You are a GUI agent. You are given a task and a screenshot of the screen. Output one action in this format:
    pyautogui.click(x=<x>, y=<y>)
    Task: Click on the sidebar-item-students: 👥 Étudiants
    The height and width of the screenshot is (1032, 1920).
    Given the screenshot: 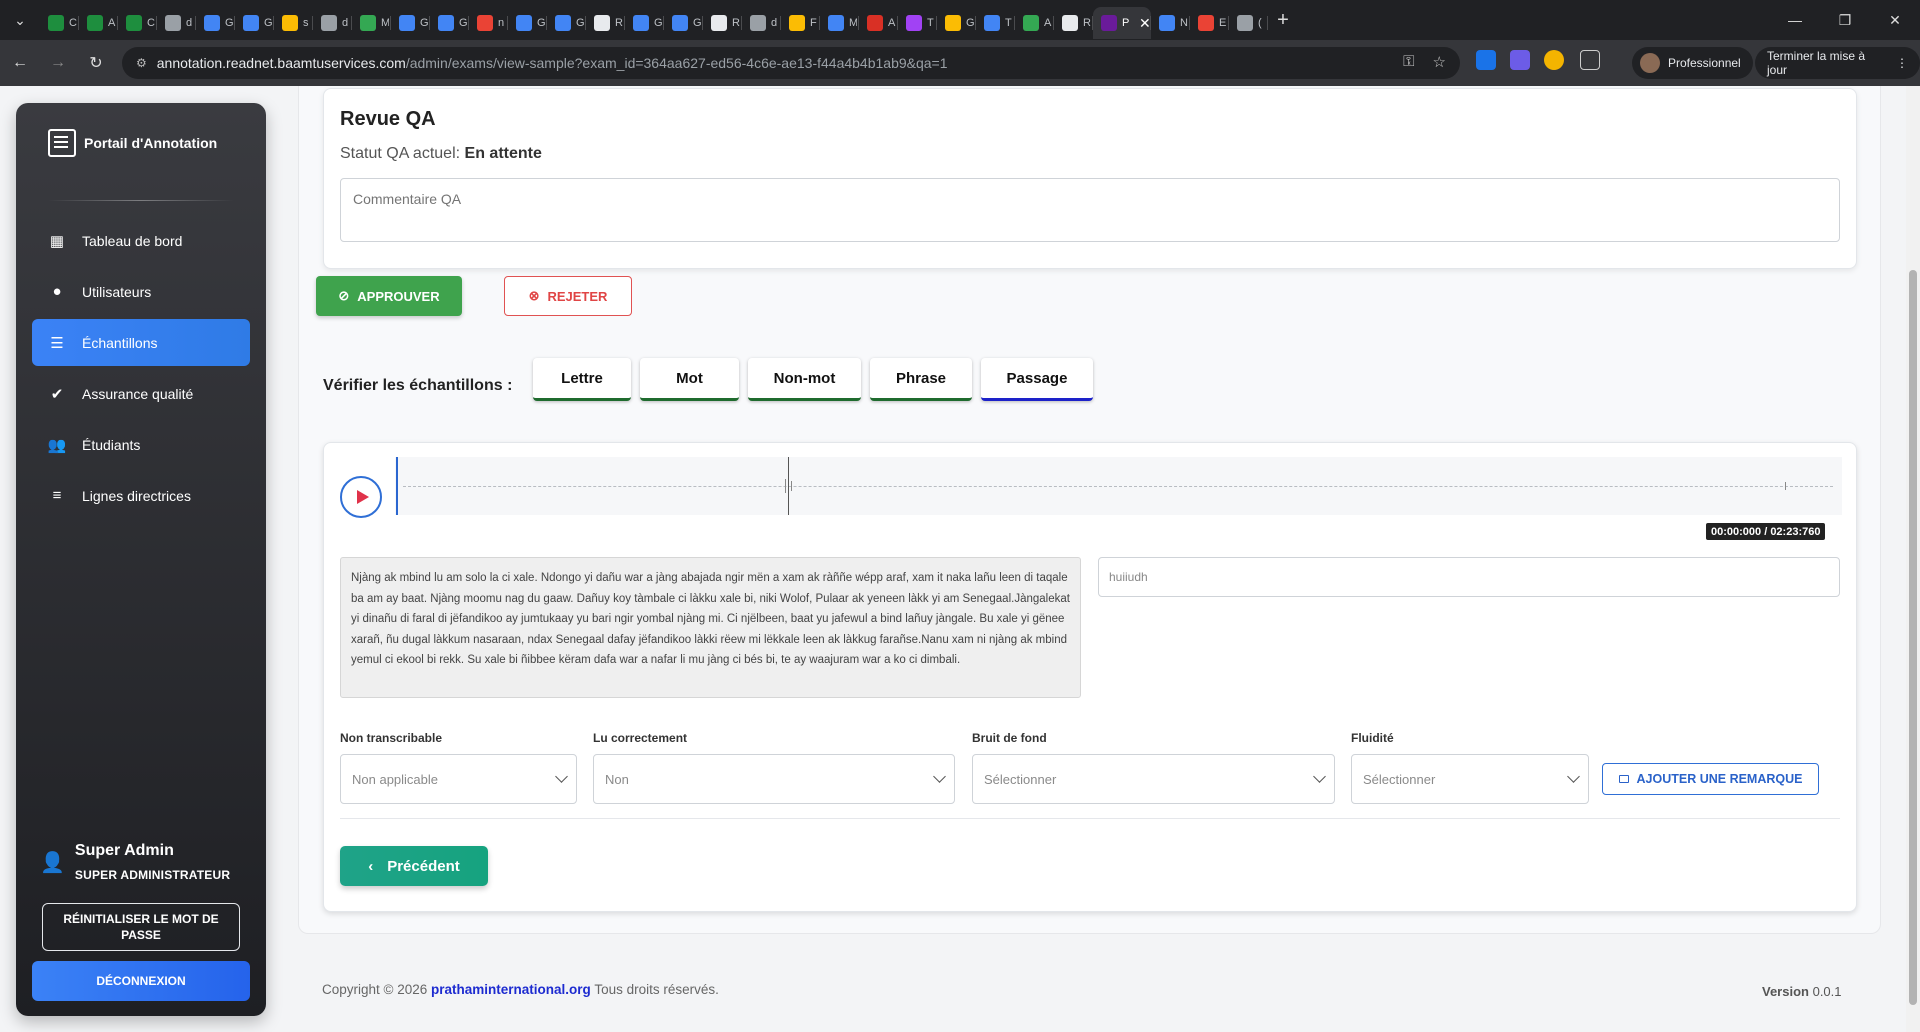 What is the action you would take?
    pyautogui.click(x=141, y=444)
    